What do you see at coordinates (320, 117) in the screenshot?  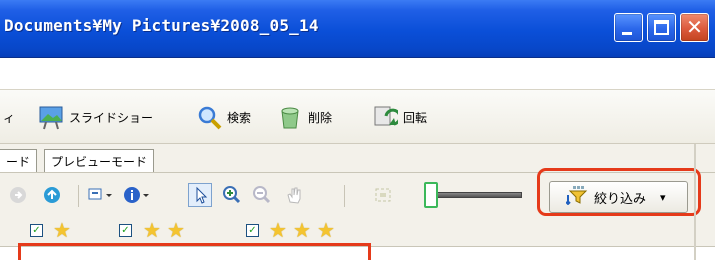 I see `delete-label: 削除` at bounding box center [320, 117].